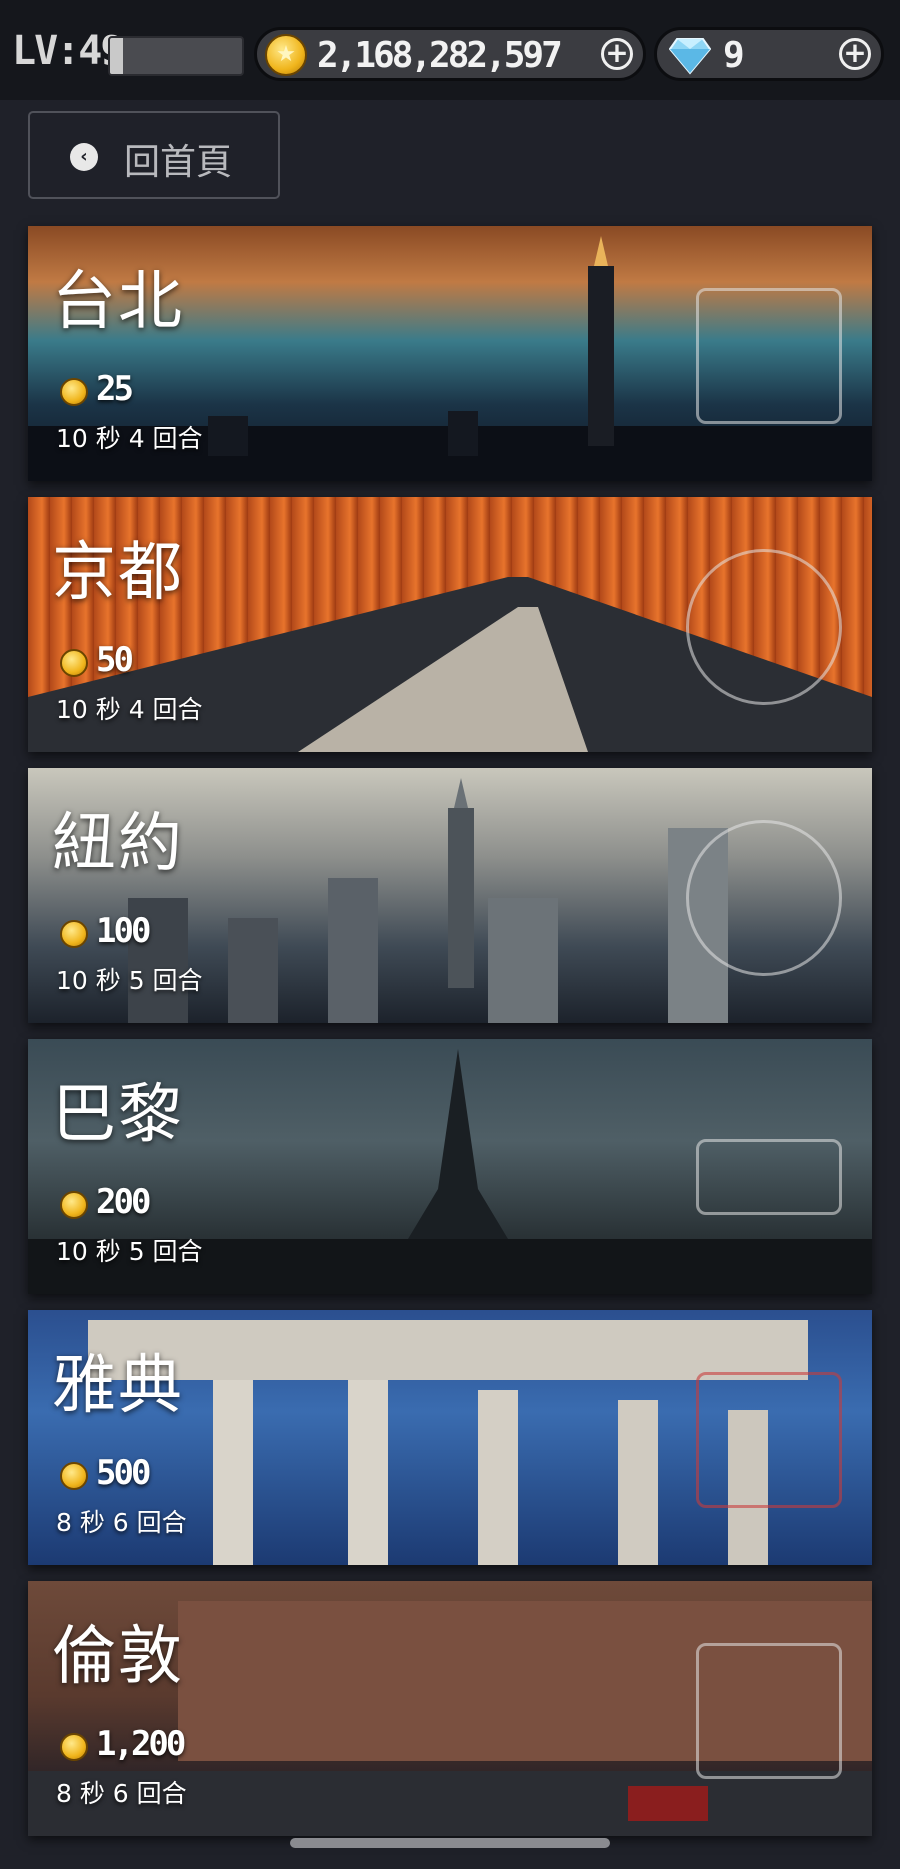 The height and width of the screenshot is (1869, 900). Describe the element at coordinates (118, 573) in the screenshot. I see `city-name: 京都` at that location.